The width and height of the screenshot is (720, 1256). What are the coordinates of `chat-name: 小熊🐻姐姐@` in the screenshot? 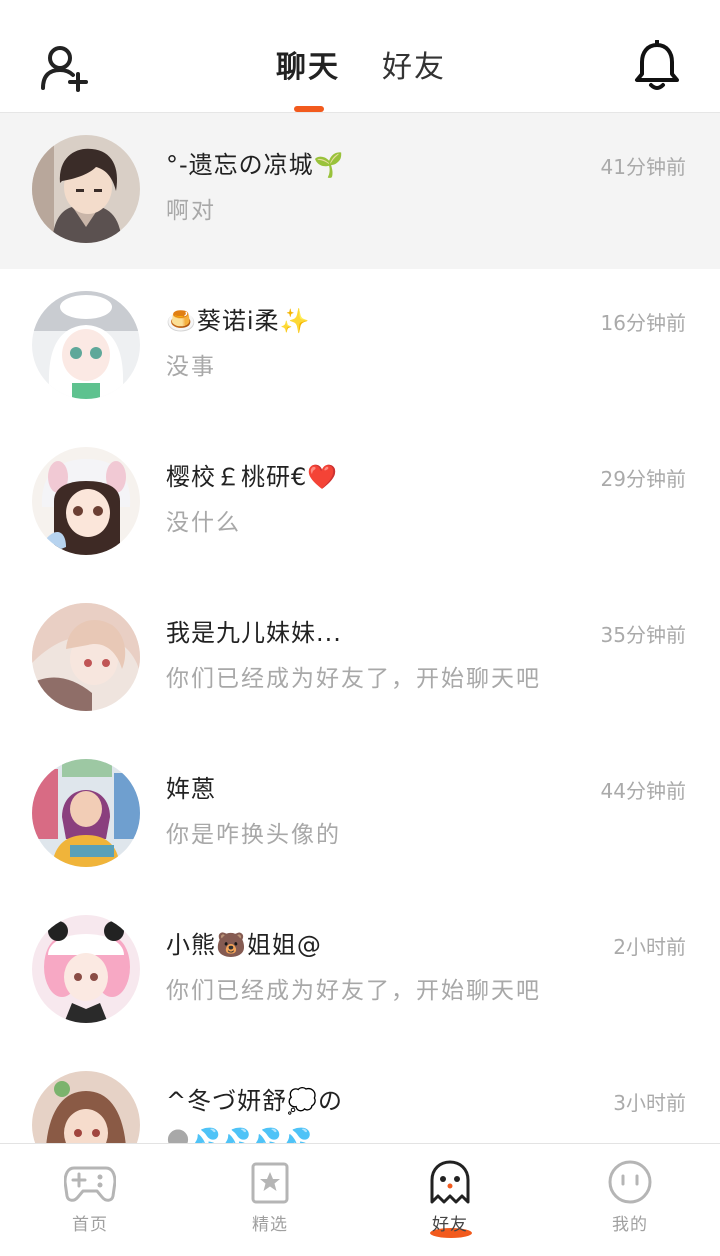 It's located at (244, 945).